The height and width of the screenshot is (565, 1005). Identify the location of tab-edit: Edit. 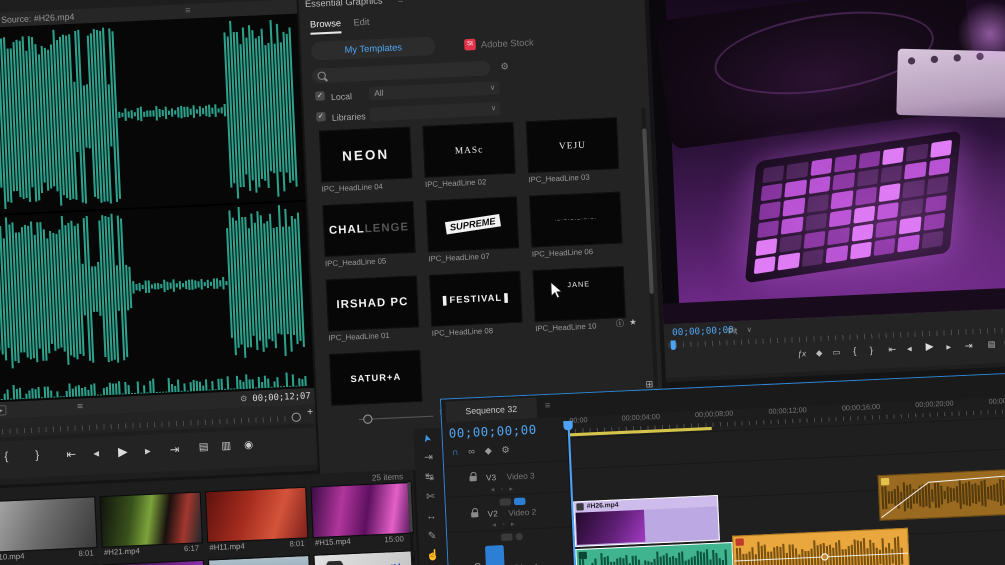
(361, 22).